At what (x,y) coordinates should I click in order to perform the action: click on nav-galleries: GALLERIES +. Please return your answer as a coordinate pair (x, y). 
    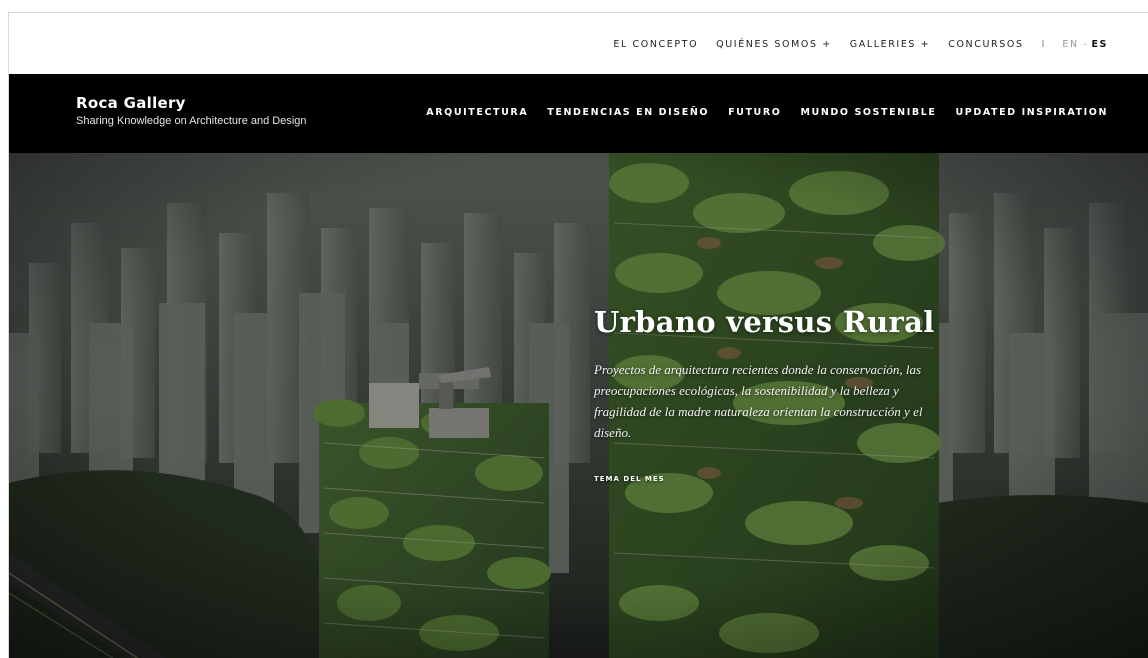
    Looking at the image, I should click on (890, 44).